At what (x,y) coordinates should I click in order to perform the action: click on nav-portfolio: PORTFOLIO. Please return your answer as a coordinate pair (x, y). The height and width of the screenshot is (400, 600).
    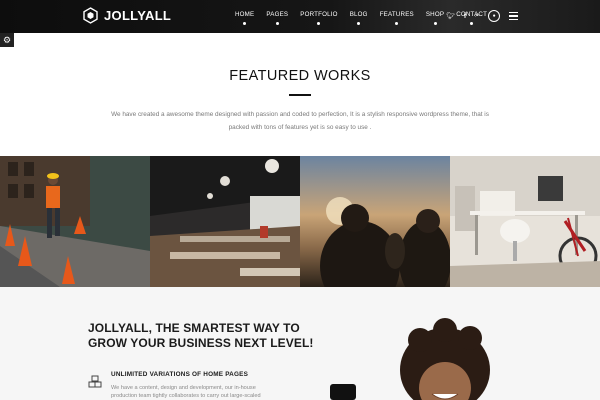
    Looking at the image, I should click on (318, 18).